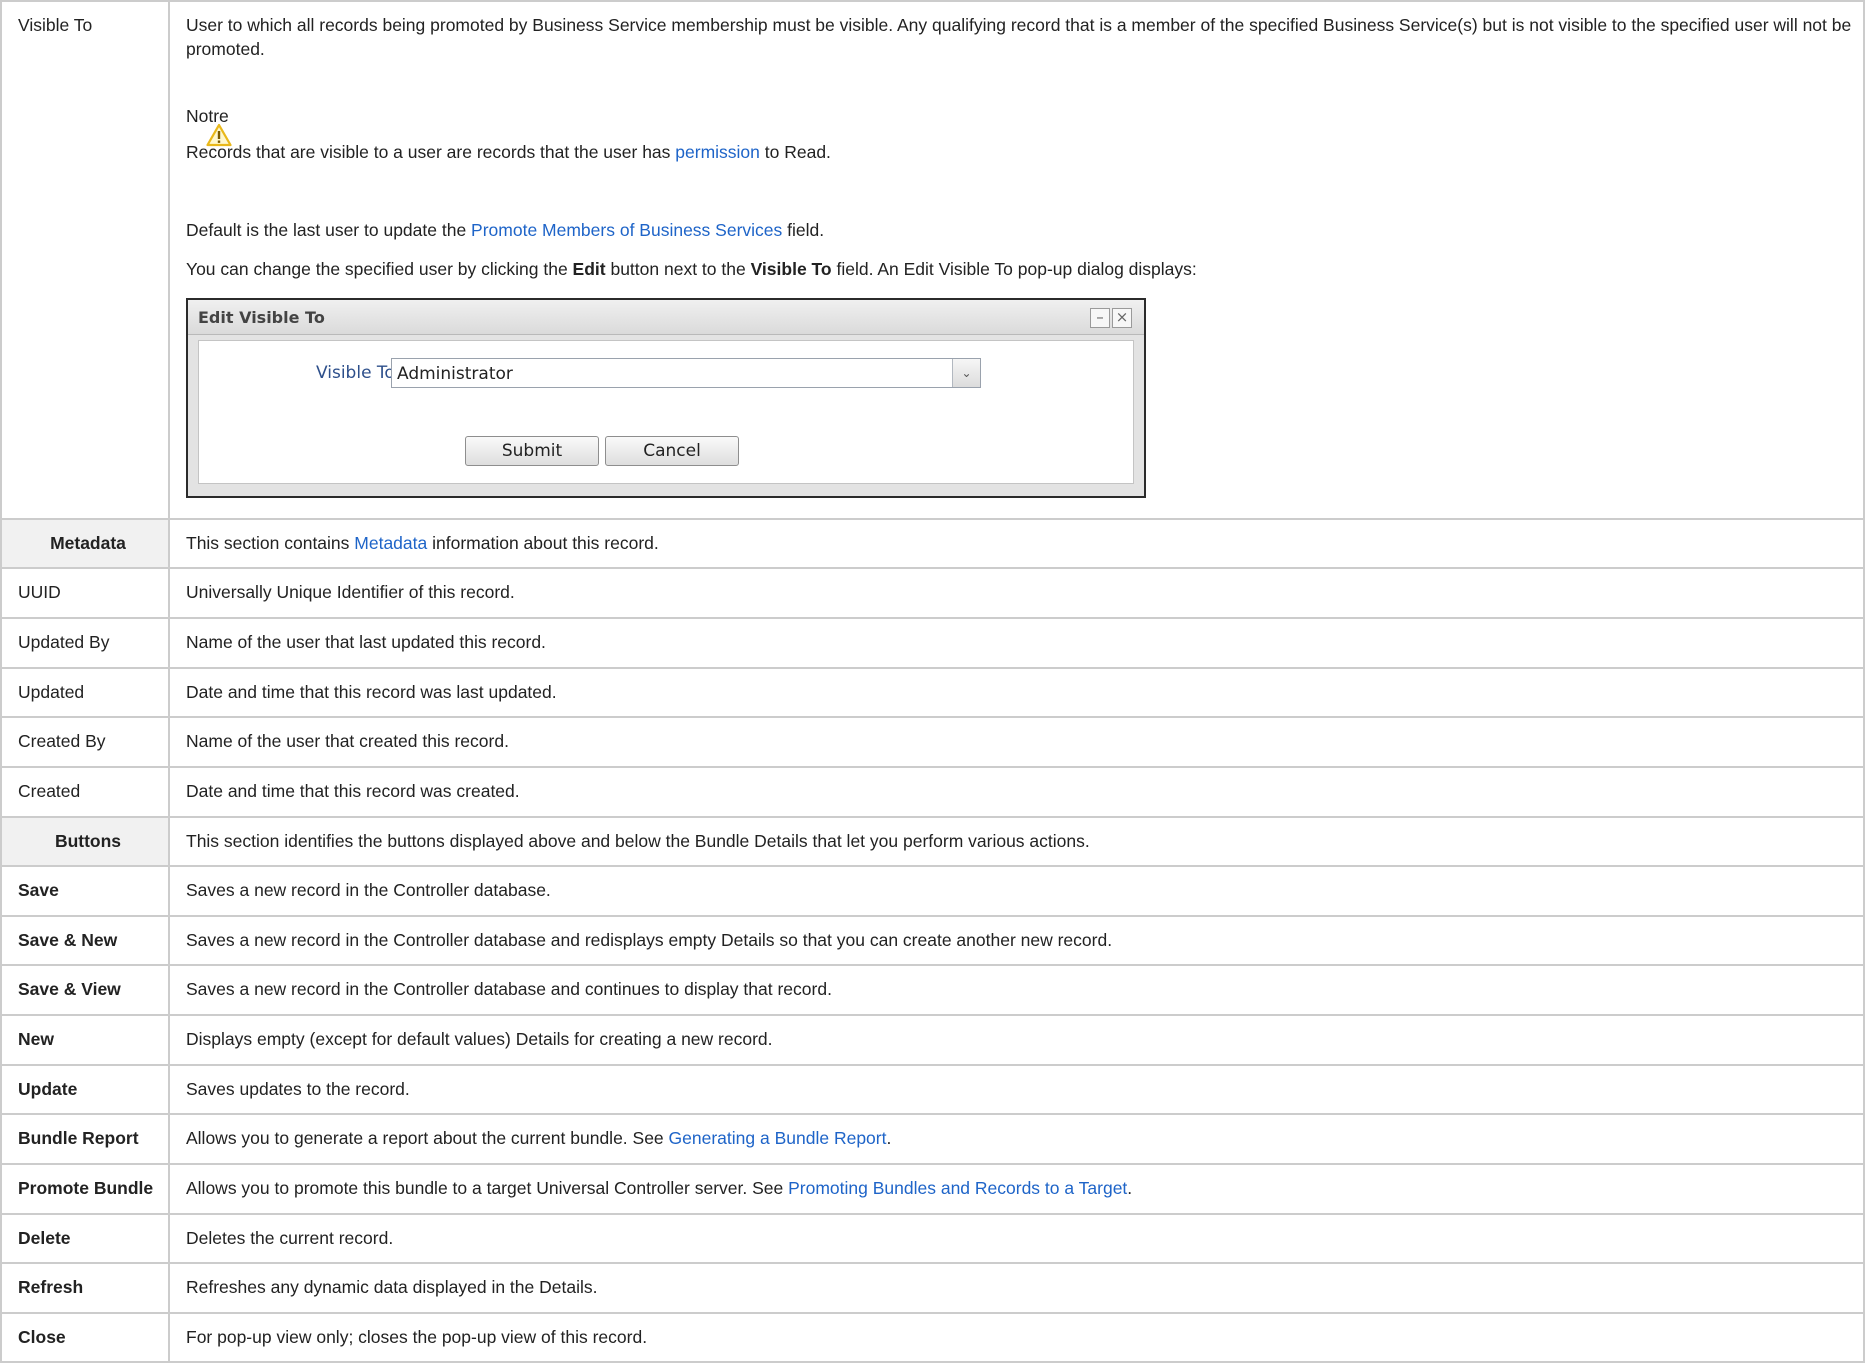  Describe the element at coordinates (85, 260) in the screenshot. I see `field-name-cell: Visible To` at that location.